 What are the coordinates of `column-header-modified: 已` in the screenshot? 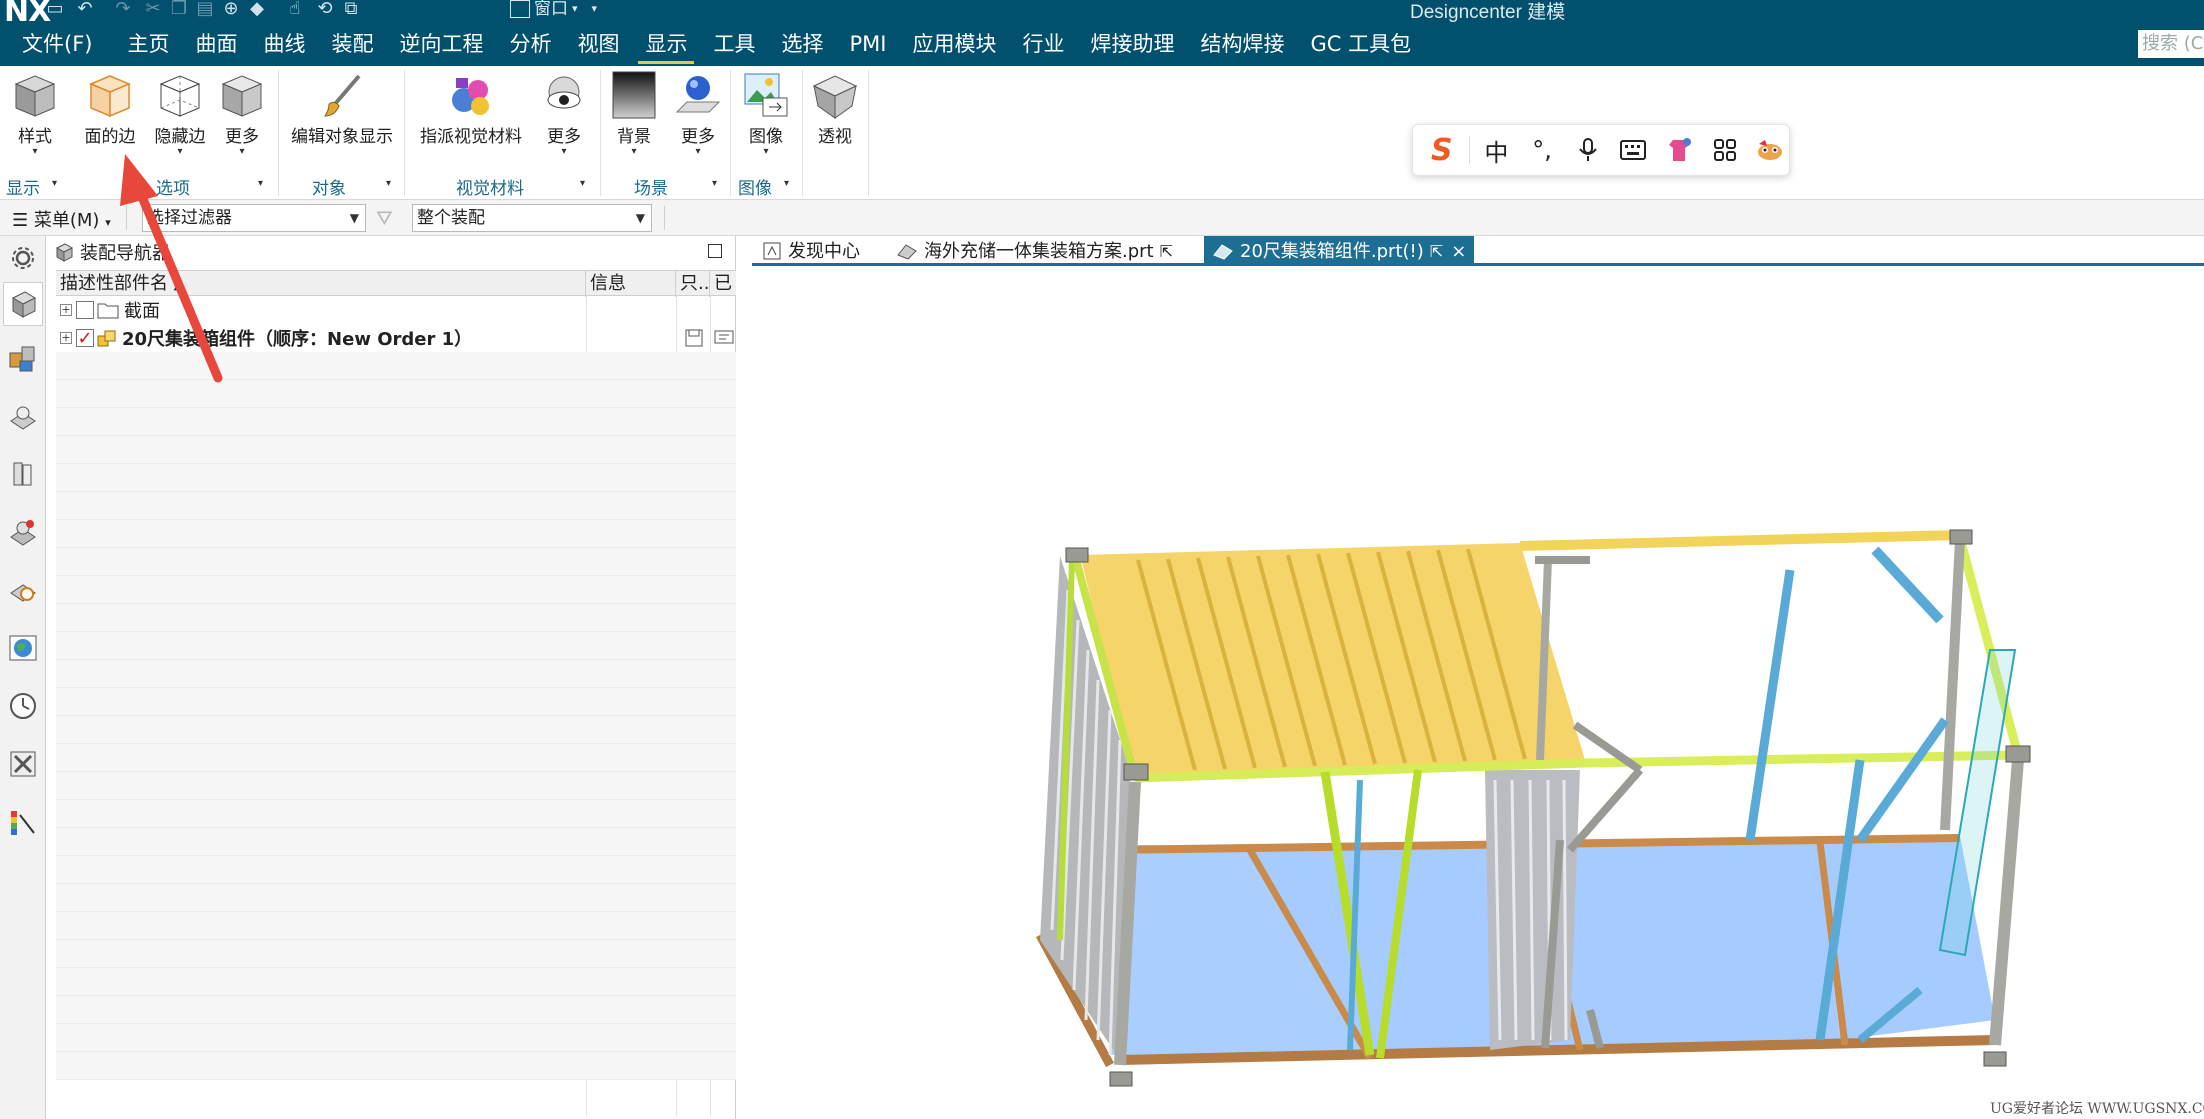 It's located at (723, 284).